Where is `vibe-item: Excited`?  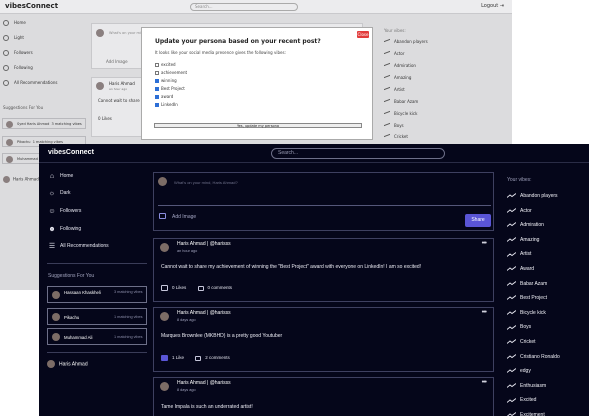 vibe-item: Excited is located at coordinates (521, 400).